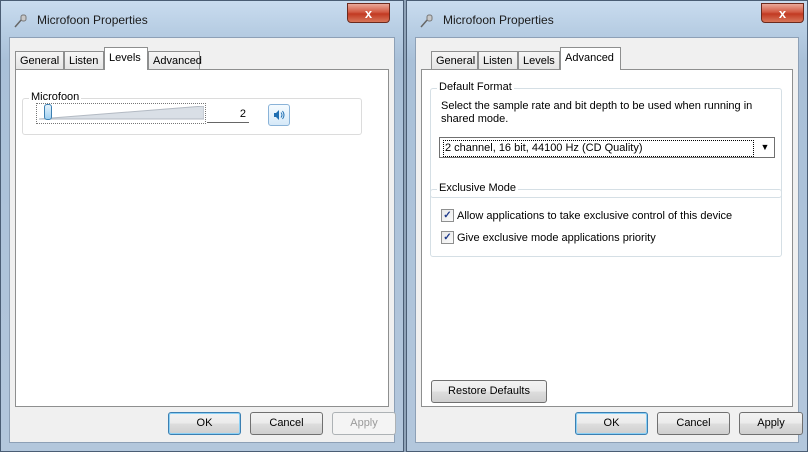 This screenshot has width=808, height=452. I want to click on group-label-microfoon: Microfoon, so click(55, 97).